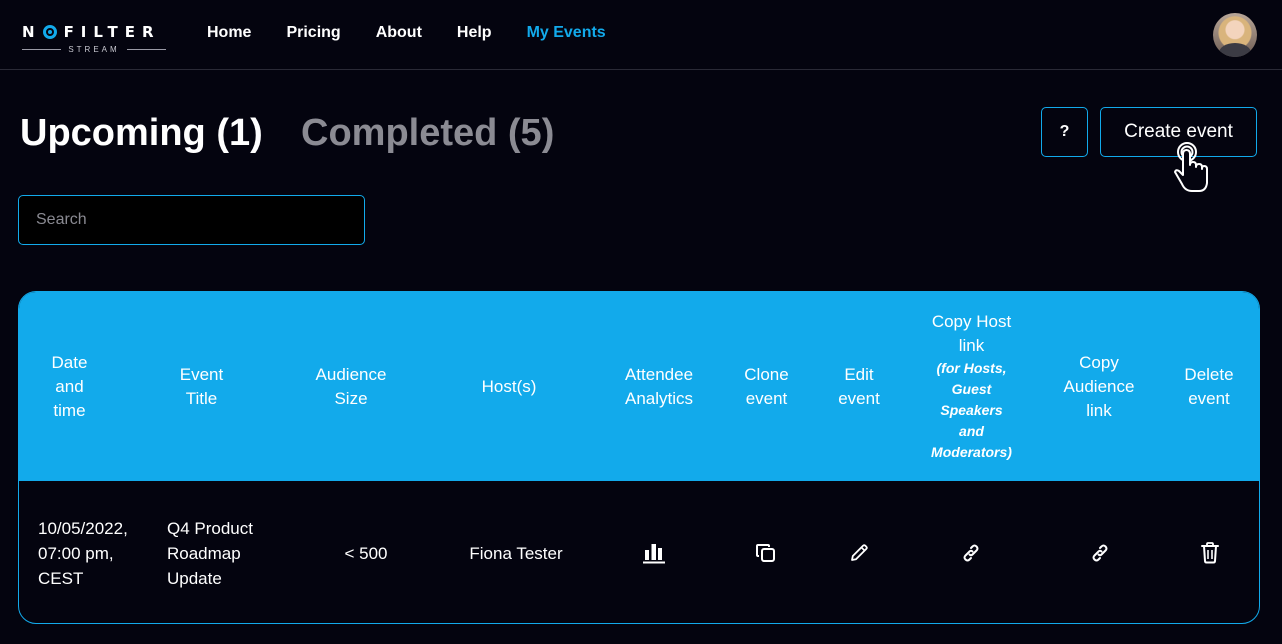  I want to click on nav-home: Home, so click(229, 33).